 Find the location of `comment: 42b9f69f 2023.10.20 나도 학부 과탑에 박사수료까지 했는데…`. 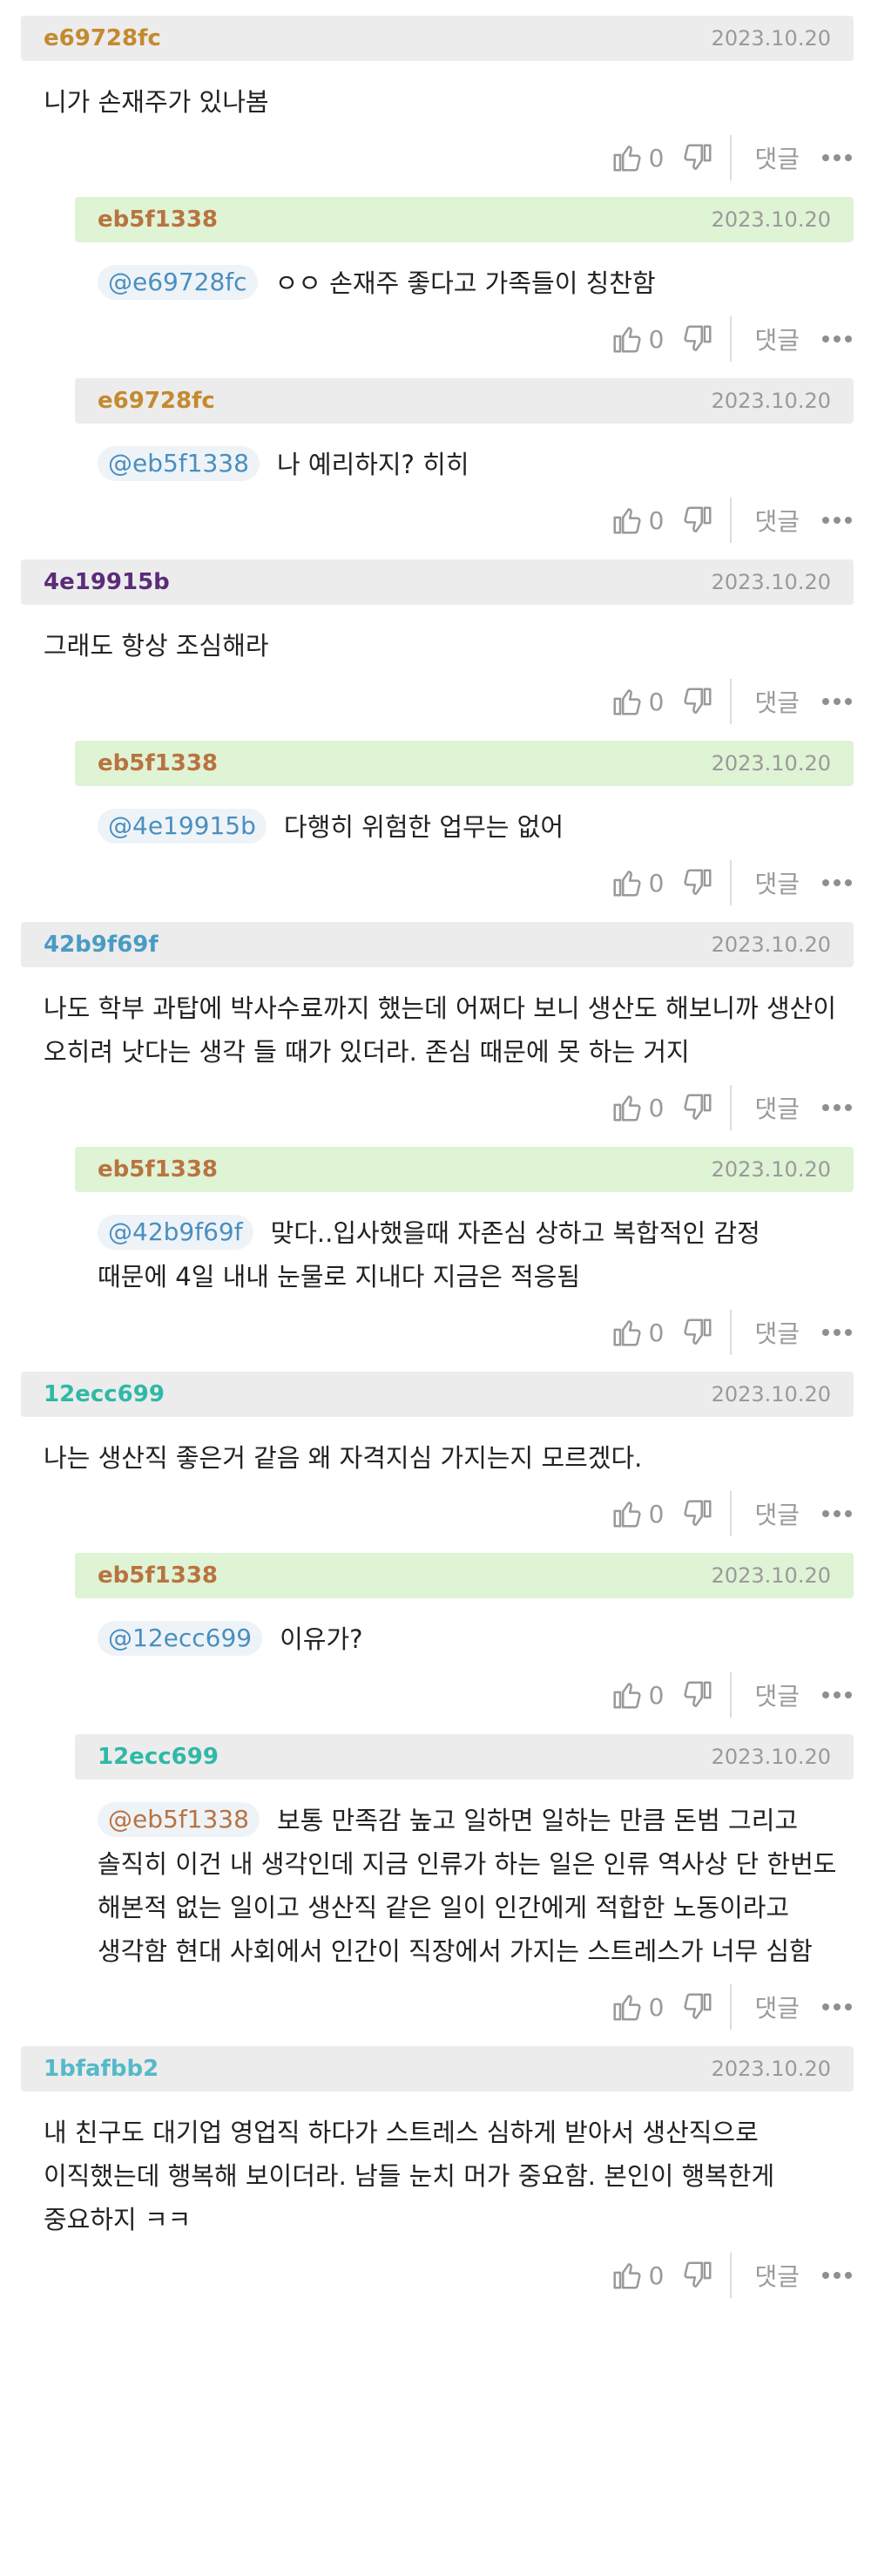

comment: 42b9f69f 2023.10.20 나도 학부 과탑에 박사수료까지 했는데… is located at coordinates (437, 1029).